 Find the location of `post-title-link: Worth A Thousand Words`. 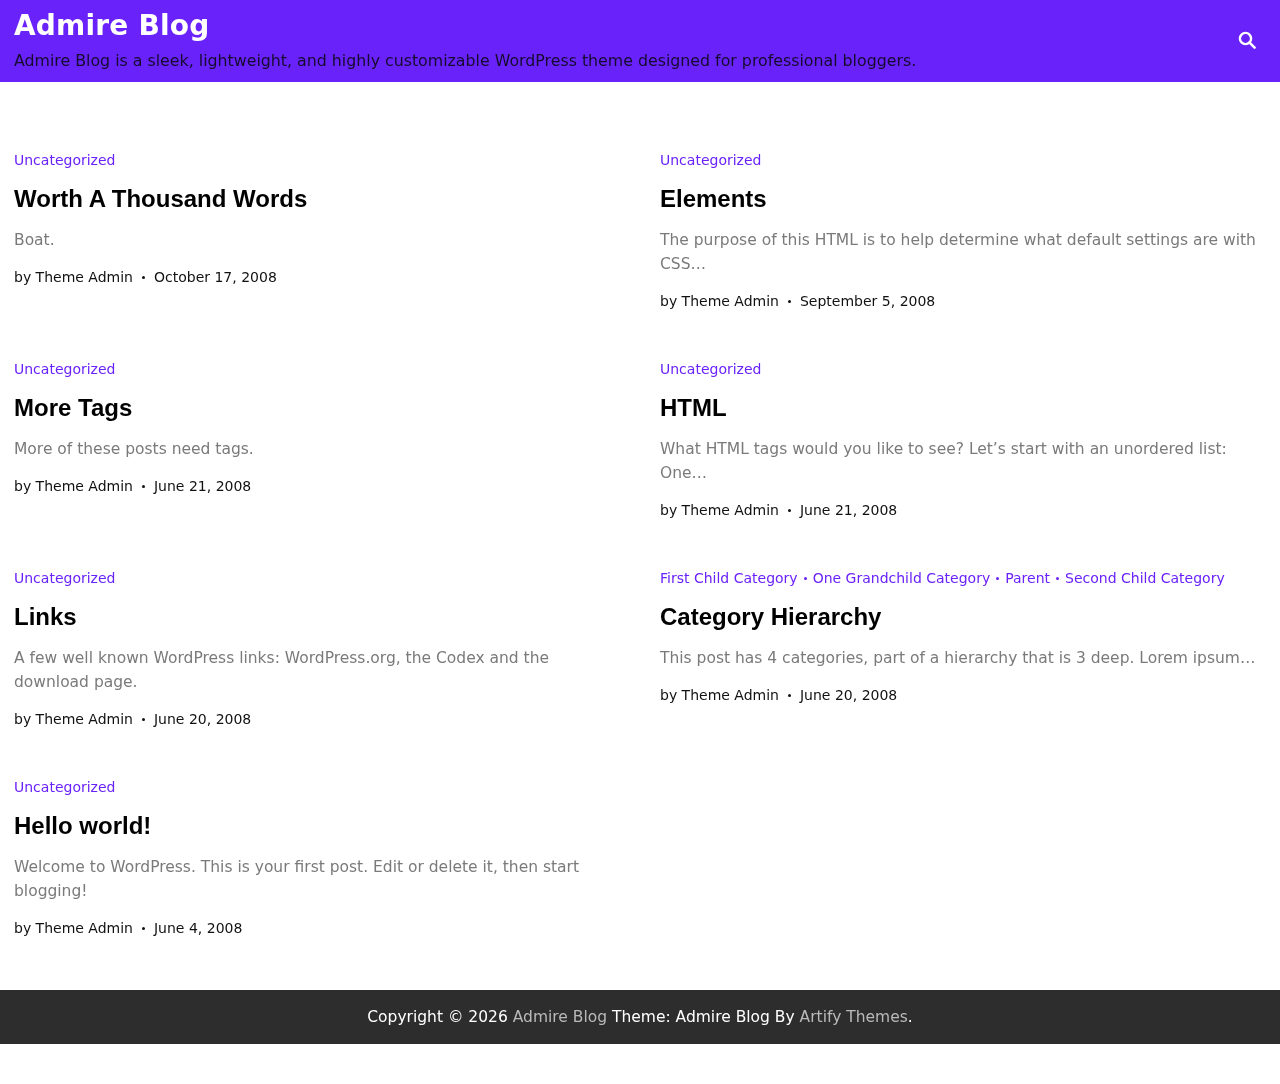

post-title-link: Worth A Thousand Words is located at coordinates (161, 199).